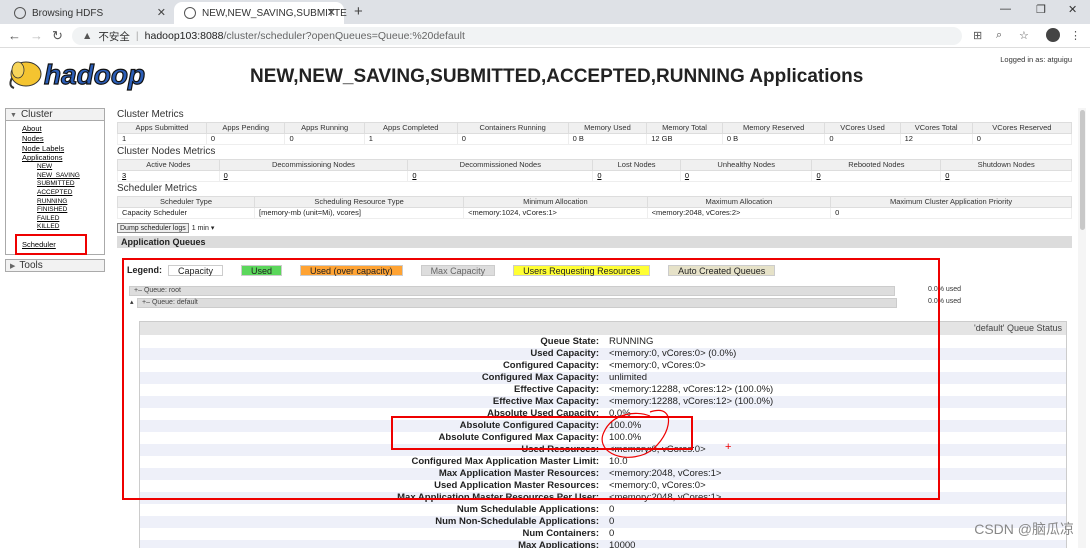 This screenshot has width=1090, height=548. Describe the element at coordinates (55, 114) in the screenshot. I see `nav-cluster-header: ▼ Cluster` at that location.